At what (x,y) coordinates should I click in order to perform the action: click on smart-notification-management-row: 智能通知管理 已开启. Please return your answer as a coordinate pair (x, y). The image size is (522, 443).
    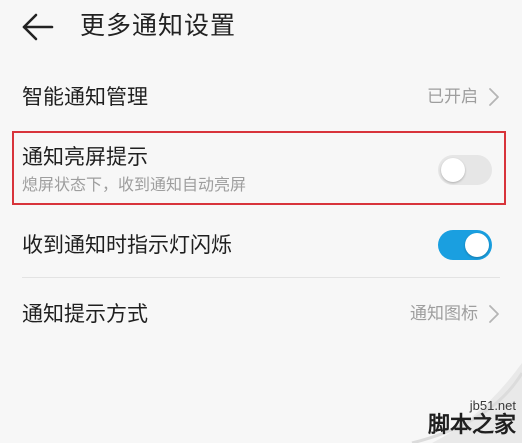
    Looking at the image, I should click on (261, 98).